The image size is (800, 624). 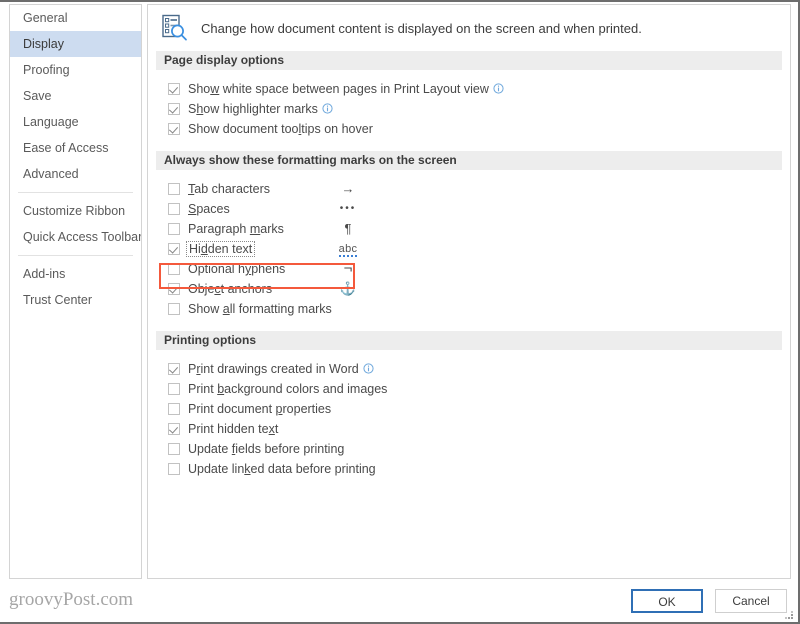 I want to click on checkbox-hidden-text, so click(x=174, y=249).